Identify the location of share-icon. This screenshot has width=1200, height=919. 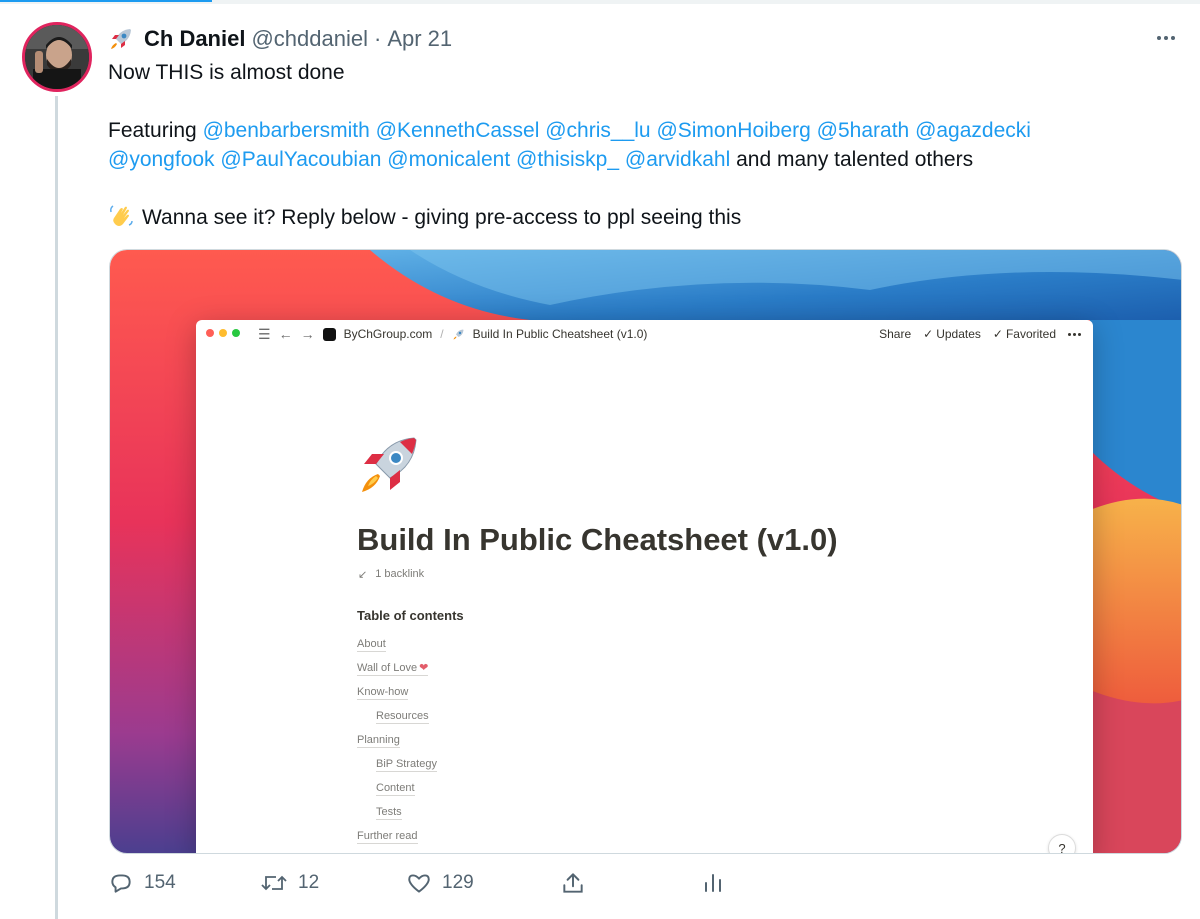
(573, 883).